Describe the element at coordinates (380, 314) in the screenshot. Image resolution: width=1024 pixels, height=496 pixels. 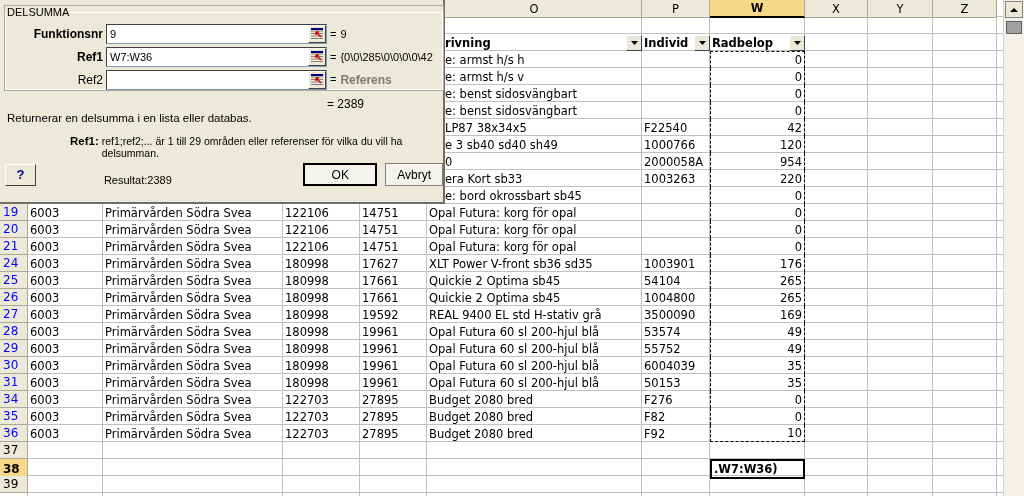
I see `table-cell-text: 19592` at that location.